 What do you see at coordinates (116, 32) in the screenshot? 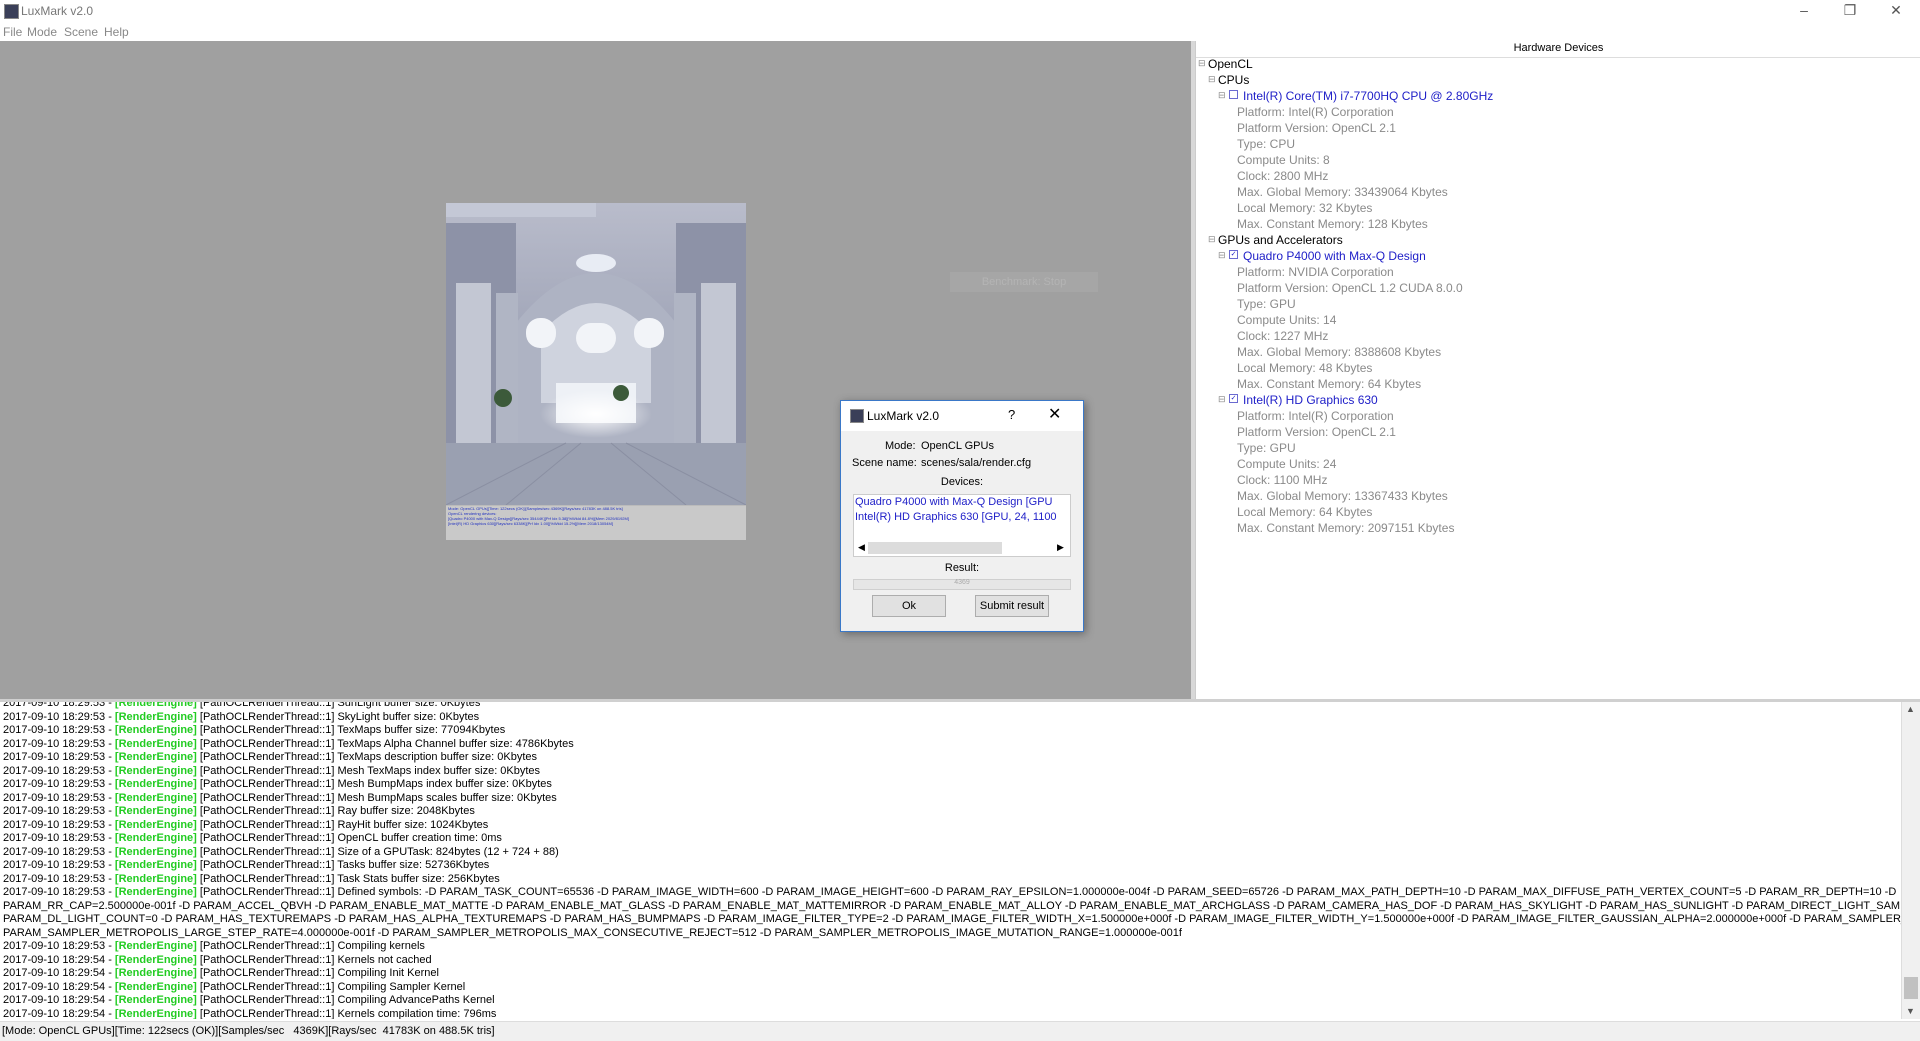
I see `menu-help: Help` at bounding box center [116, 32].